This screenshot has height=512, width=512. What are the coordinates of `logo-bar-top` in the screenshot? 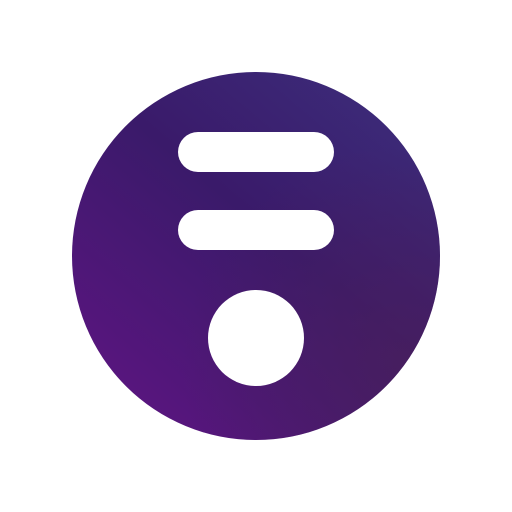 It's located at (256, 152).